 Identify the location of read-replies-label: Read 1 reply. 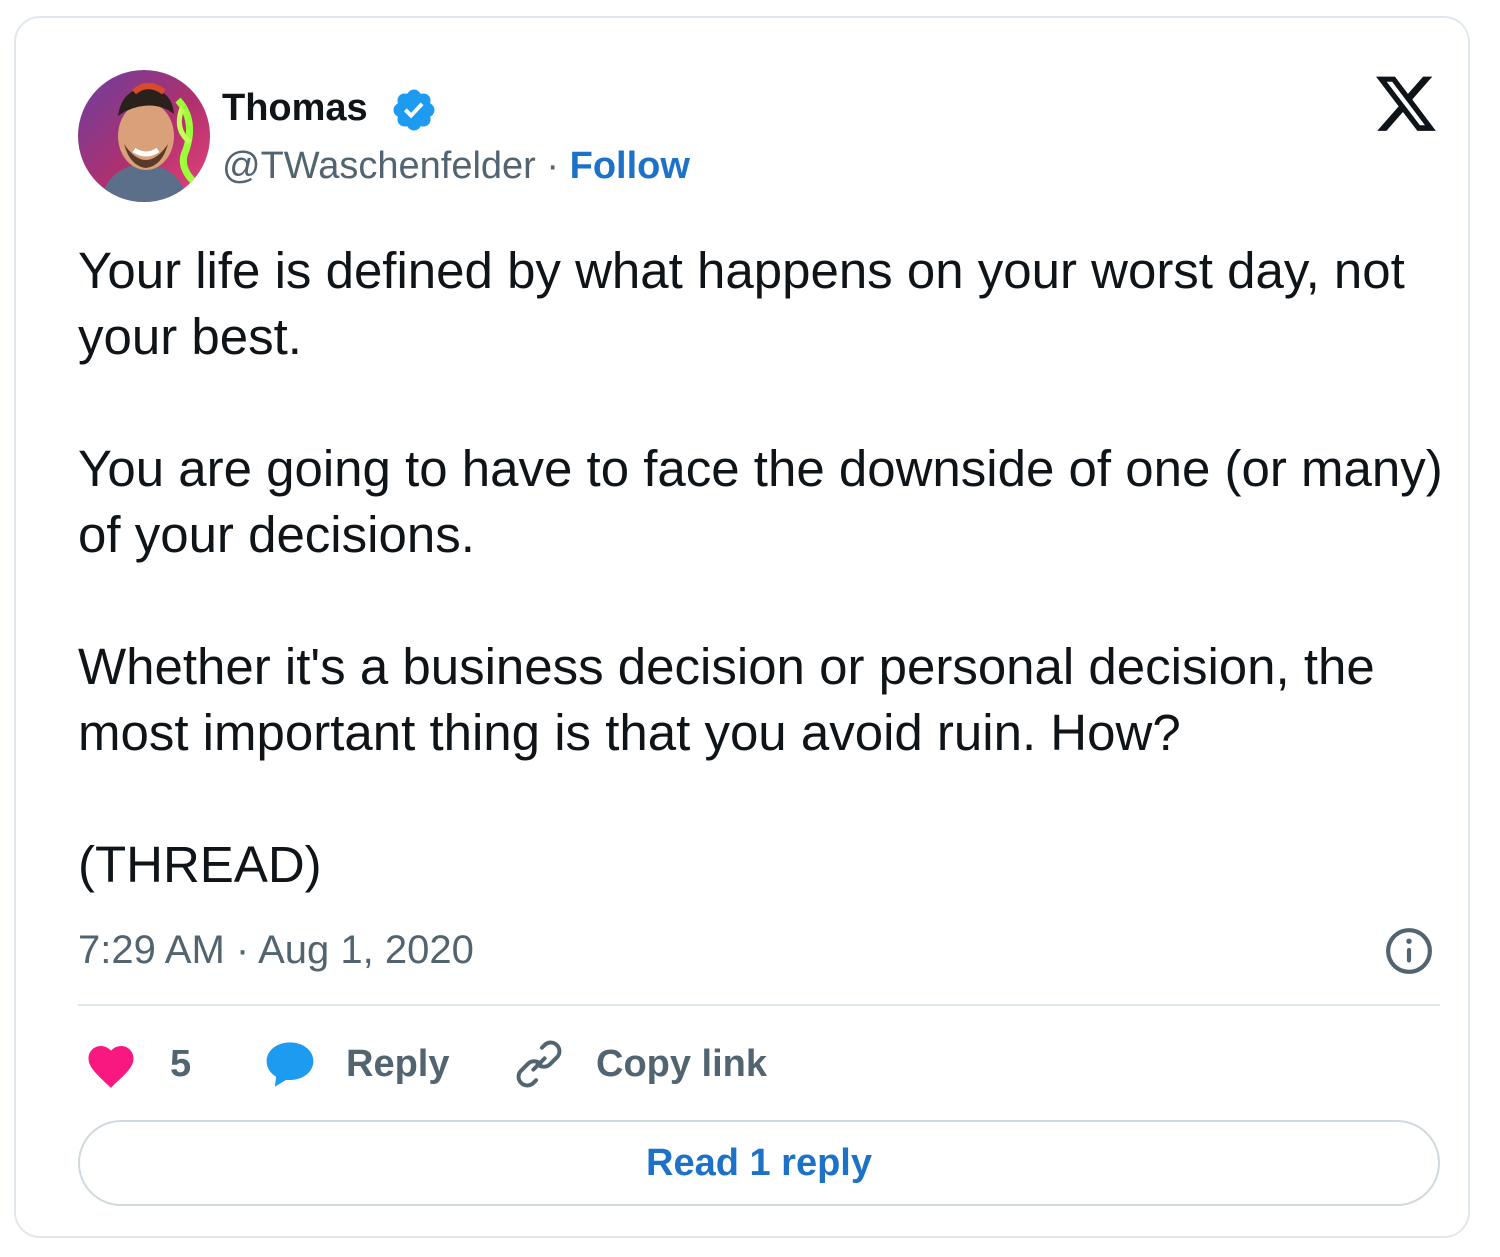
(759, 1162).